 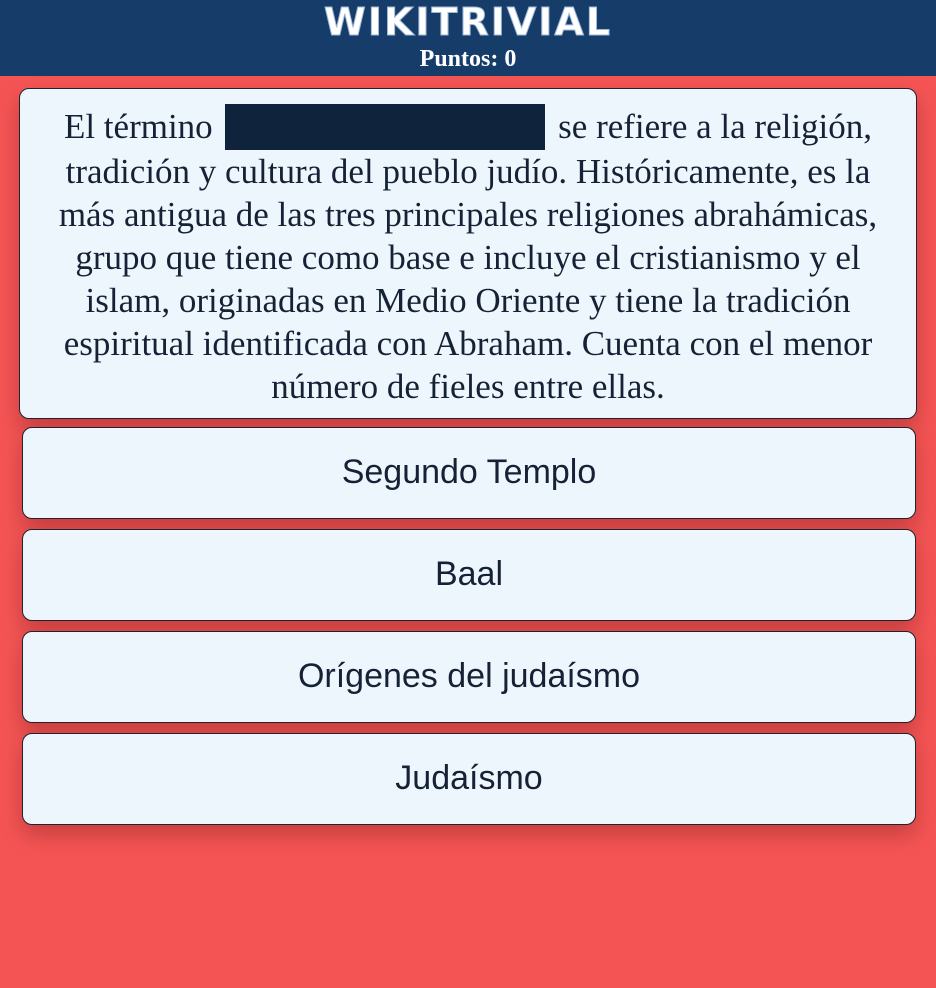 What do you see at coordinates (385, 127) in the screenshot?
I see `redacted-term-block` at bounding box center [385, 127].